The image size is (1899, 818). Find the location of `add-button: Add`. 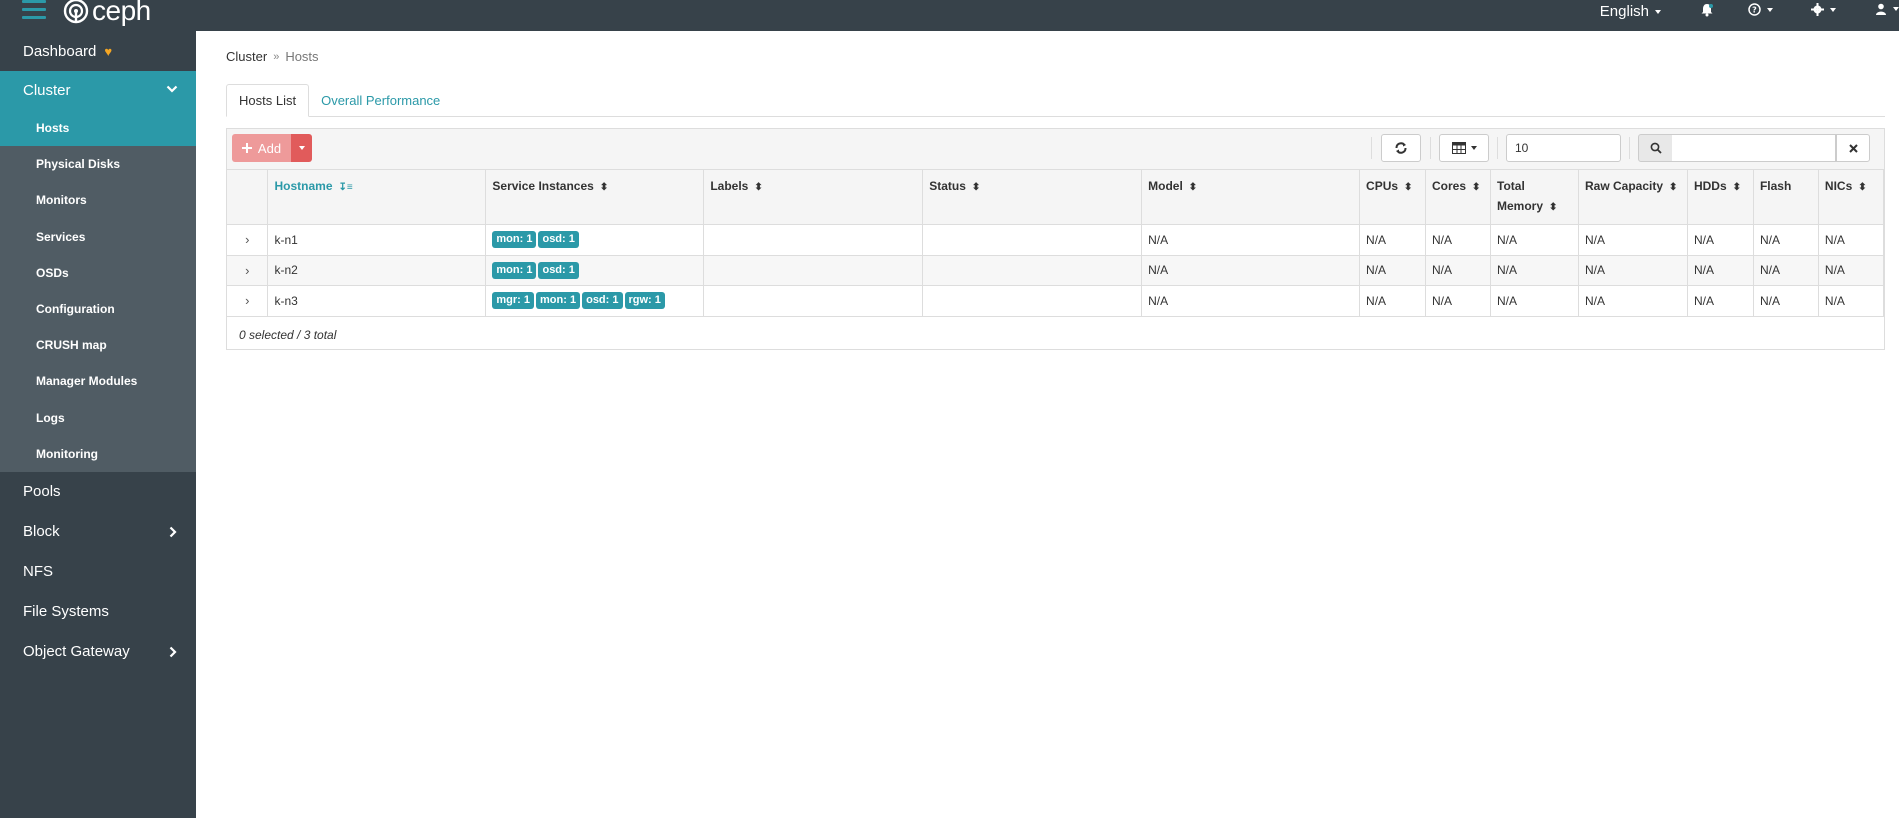

add-button: Add is located at coordinates (261, 148).